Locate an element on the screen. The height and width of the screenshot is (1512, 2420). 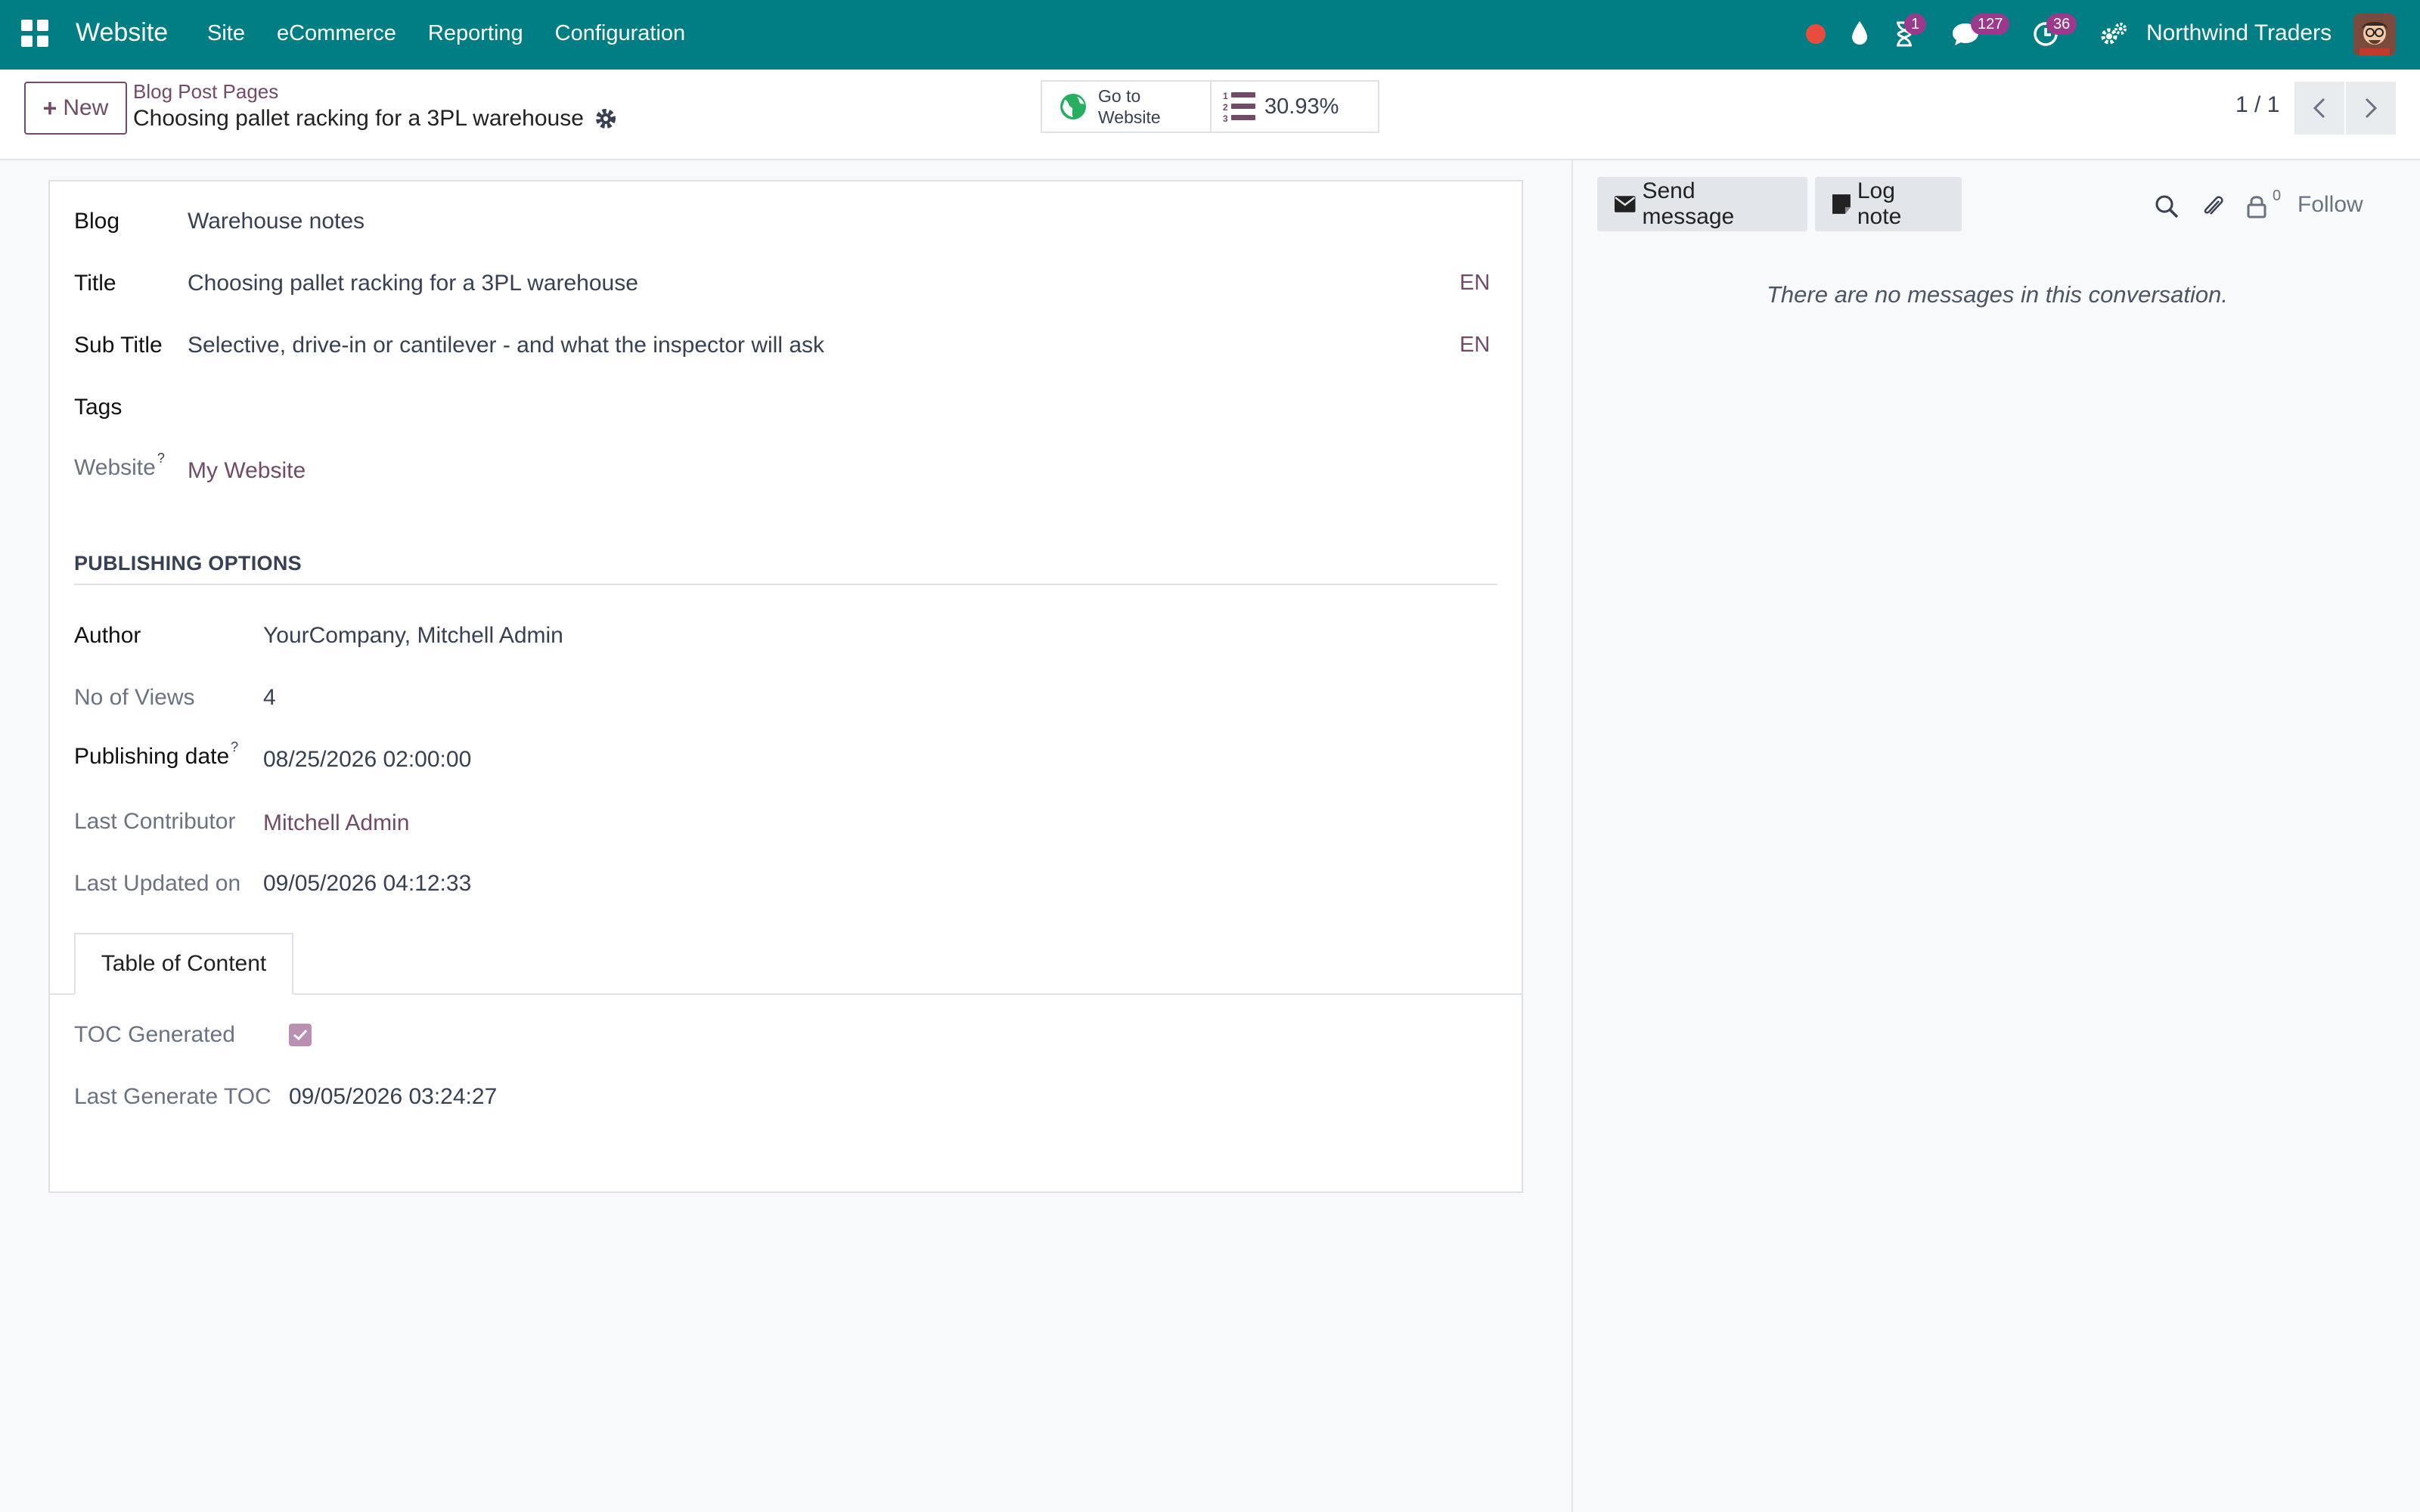
website-label-text: Website is located at coordinates (115, 468).